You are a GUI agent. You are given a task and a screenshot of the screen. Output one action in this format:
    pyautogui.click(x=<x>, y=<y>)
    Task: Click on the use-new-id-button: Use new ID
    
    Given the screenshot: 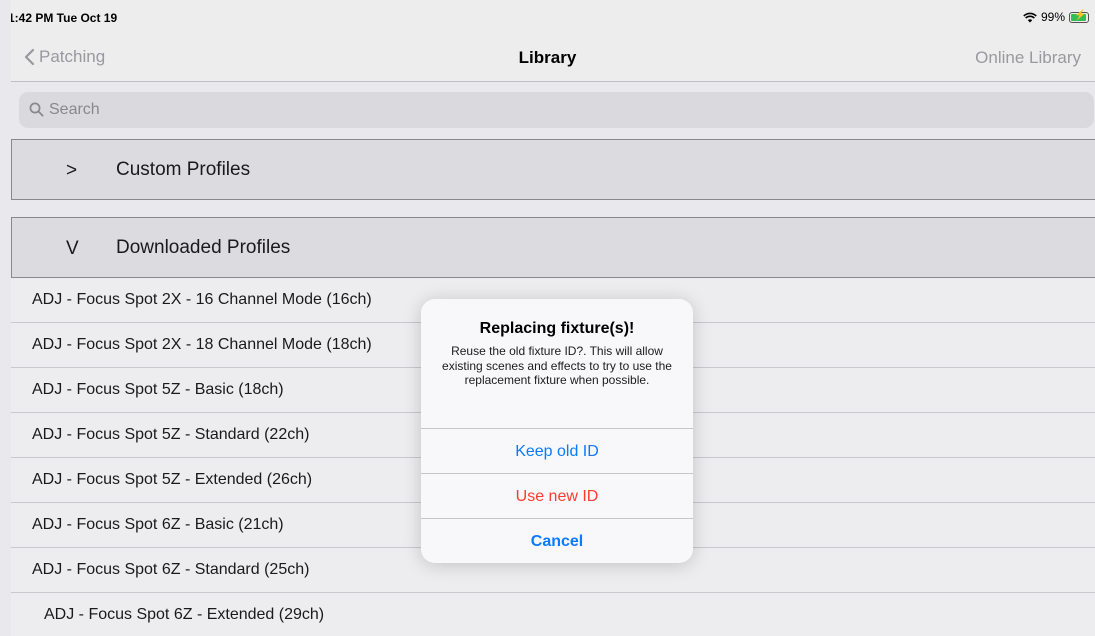 What is the action you would take?
    pyautogui.click(x=557, y=495)
    